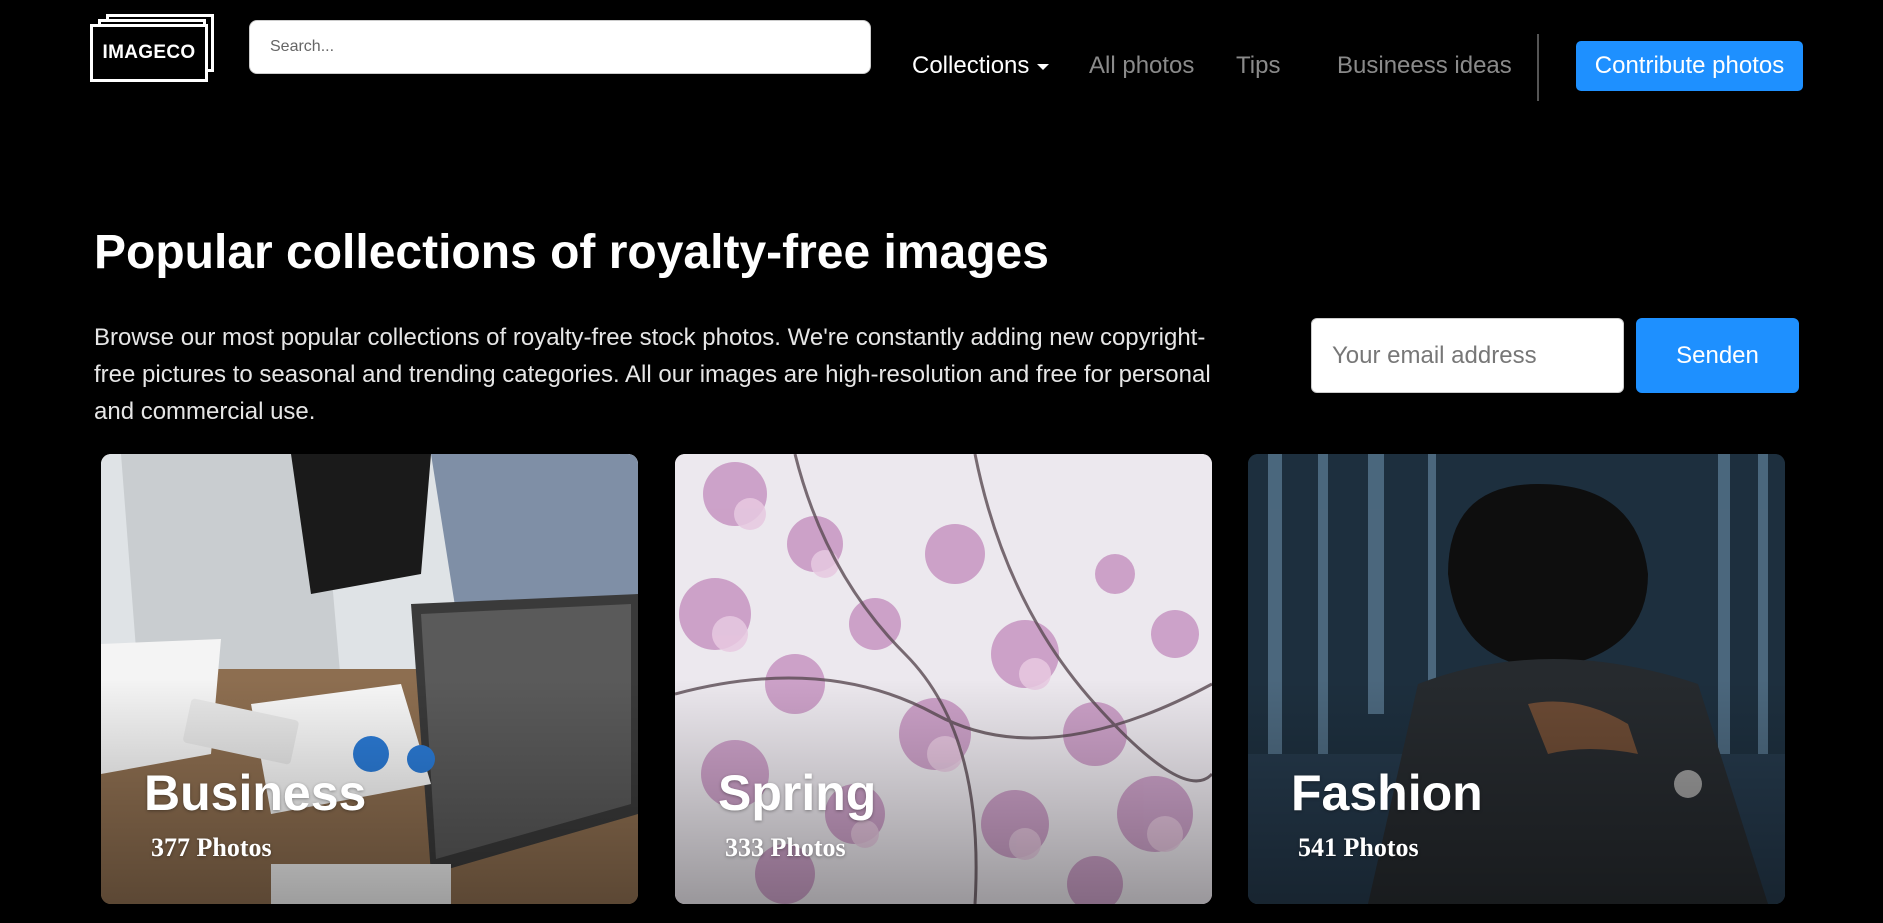 This screenshot has height=923, width=1883. What do you see at coordinates (1717, 355) in the screenshot?
I see `send-button: Senden` at bounding box center [1717, 355].